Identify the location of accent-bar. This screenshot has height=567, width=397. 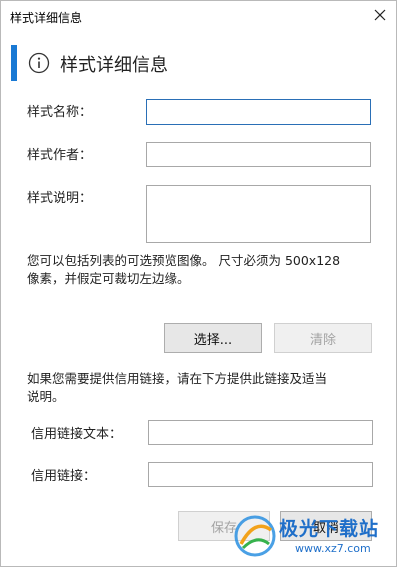
(14, 63).